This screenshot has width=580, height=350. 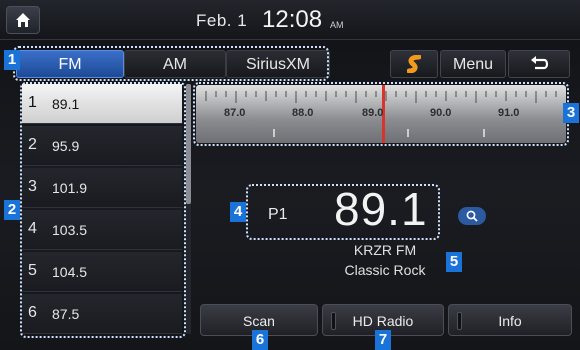 I want to click on tag-search-button, so click(x=472, y=216).